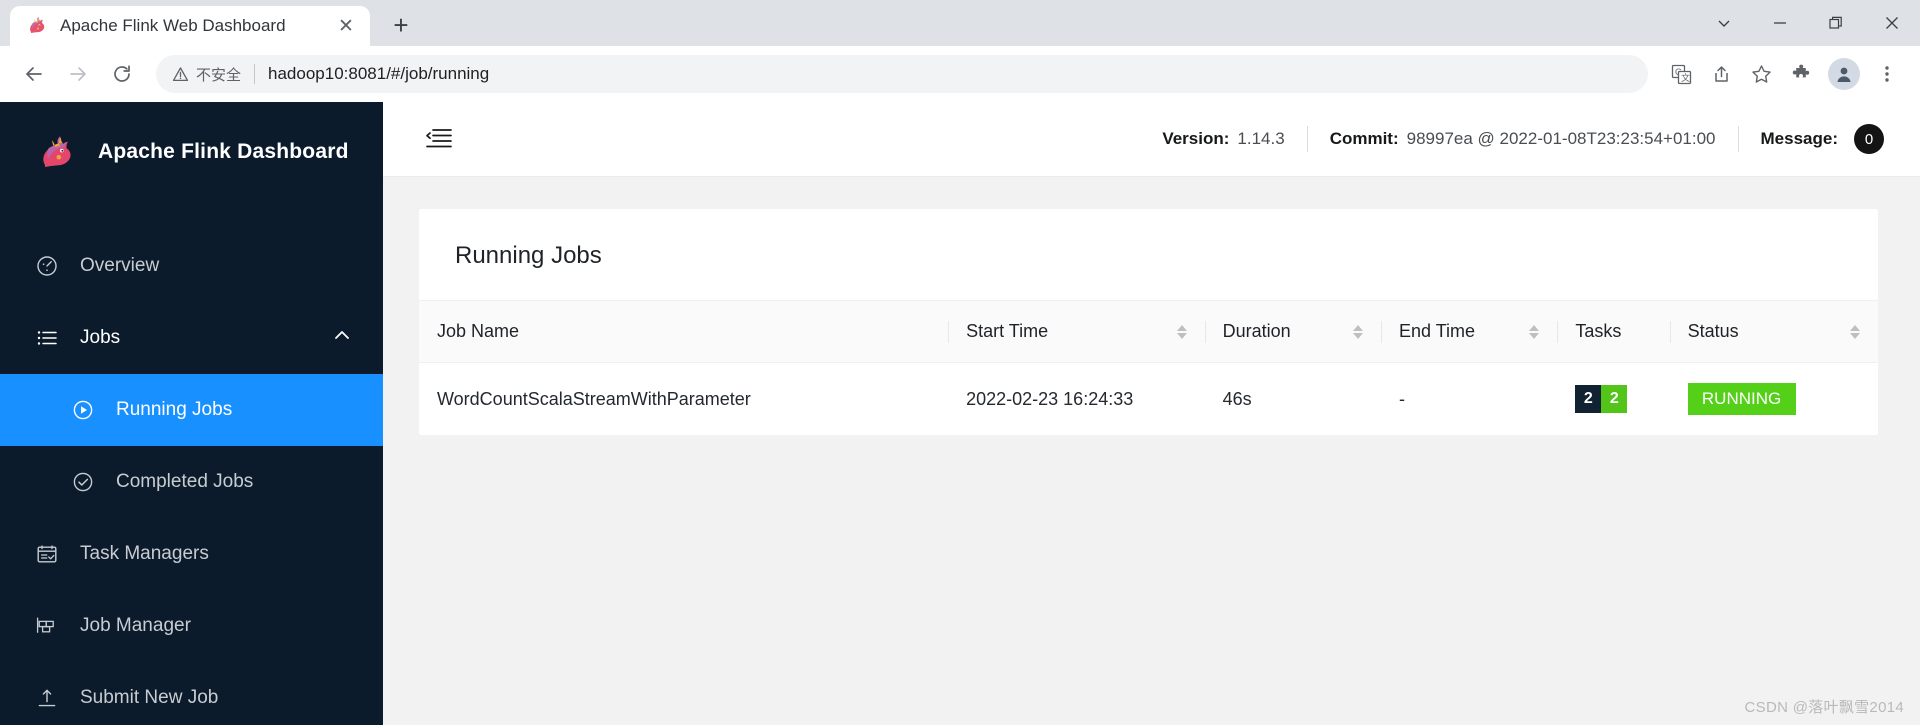  Describe the element at coordinates (37, 26) in the screenshot. I see `flink-squirrel-favicon` at that location.